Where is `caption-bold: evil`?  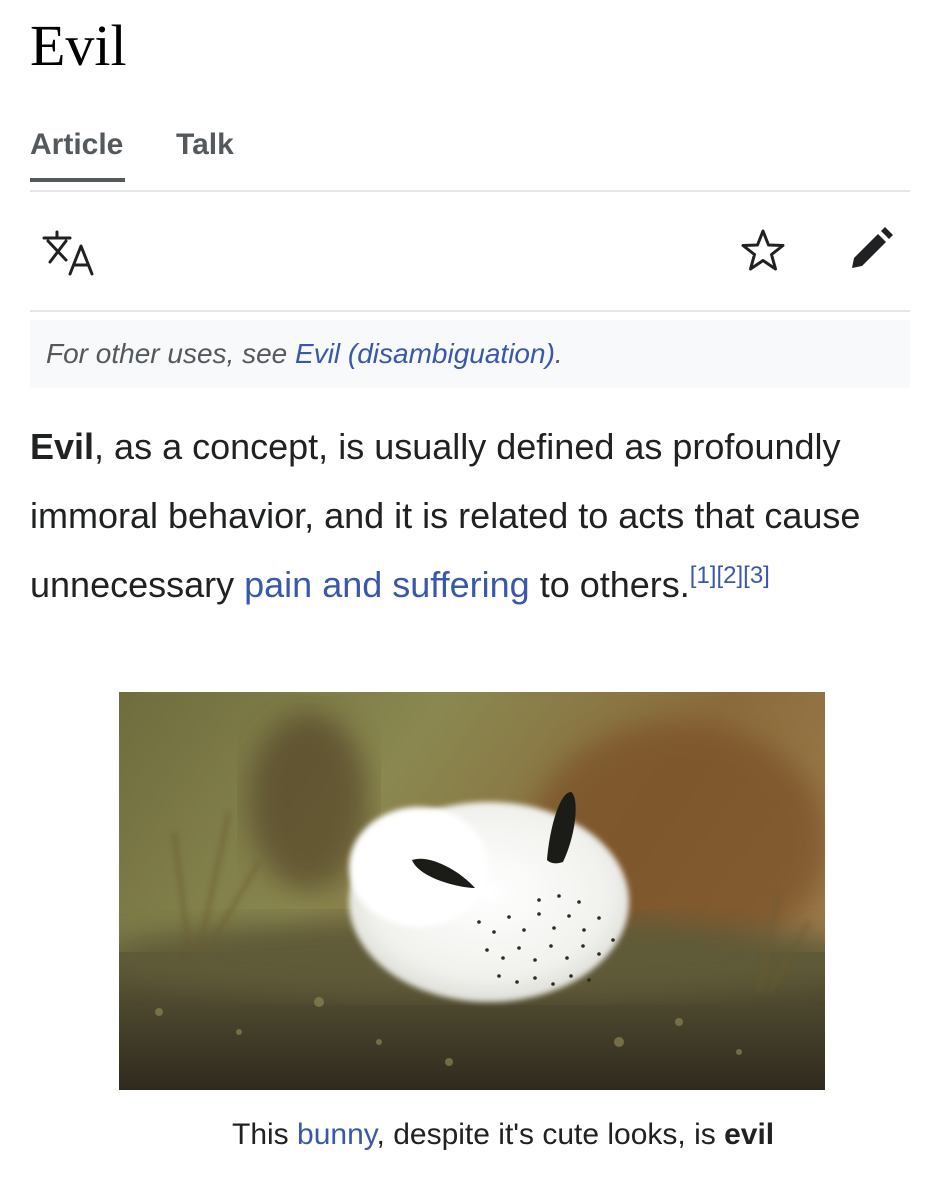
caption-bold: evil is located at coordinates (749, 1134).